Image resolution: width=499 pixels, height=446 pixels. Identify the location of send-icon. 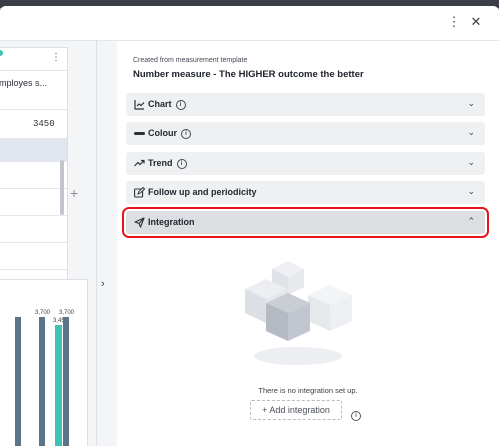
(139, 222).